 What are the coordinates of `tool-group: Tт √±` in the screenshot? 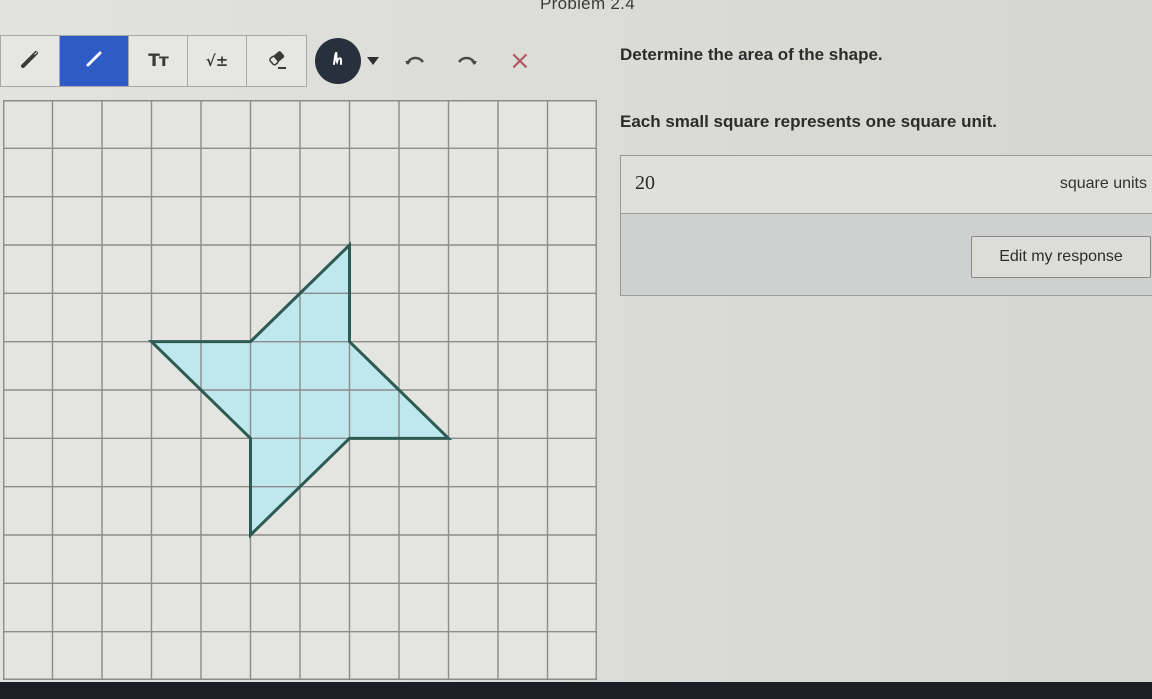 It's located at (153, 61).